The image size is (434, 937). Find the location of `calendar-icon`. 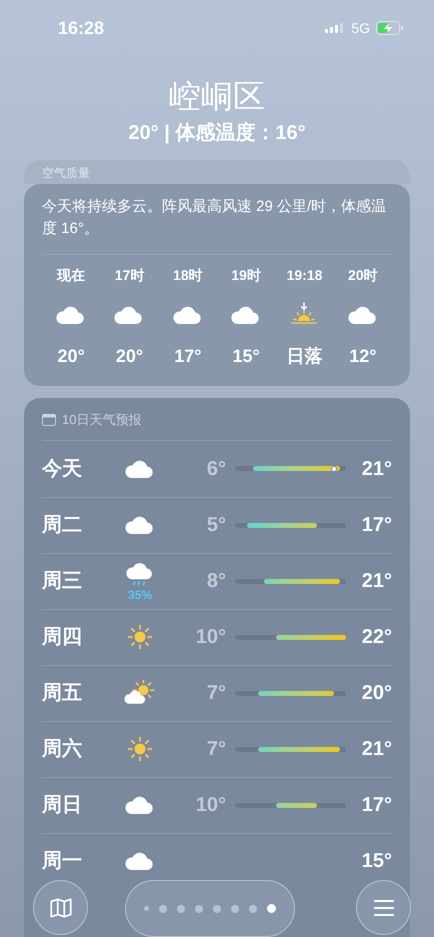

calendar-icon is located at coordinates (49, 420).